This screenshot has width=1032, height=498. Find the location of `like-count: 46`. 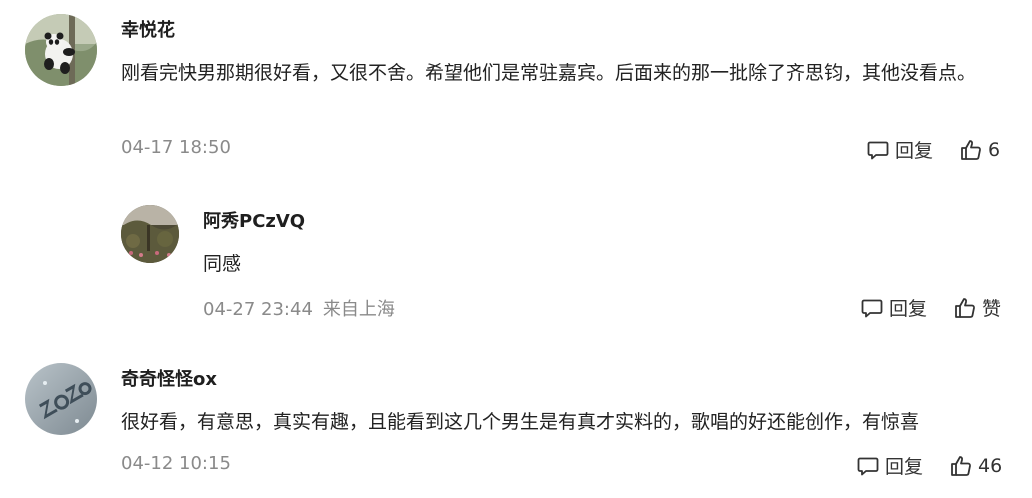

like-count: 46 is located at coordinates (990, 465).